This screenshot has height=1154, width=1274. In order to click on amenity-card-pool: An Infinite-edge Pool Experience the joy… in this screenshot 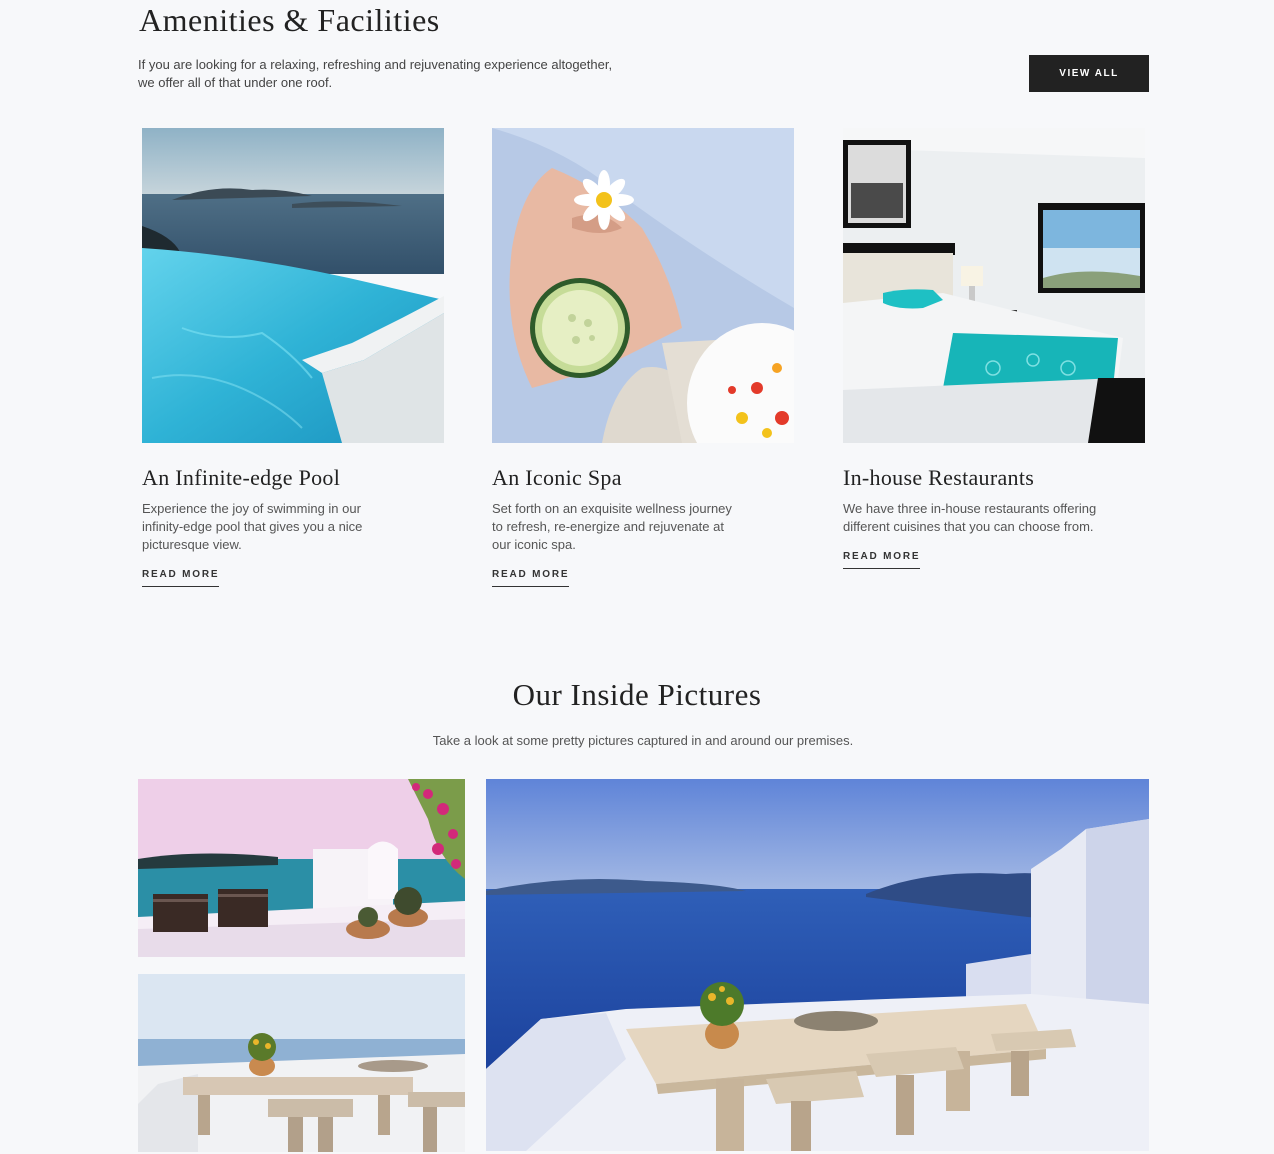, I will do `click(293, 357)`.